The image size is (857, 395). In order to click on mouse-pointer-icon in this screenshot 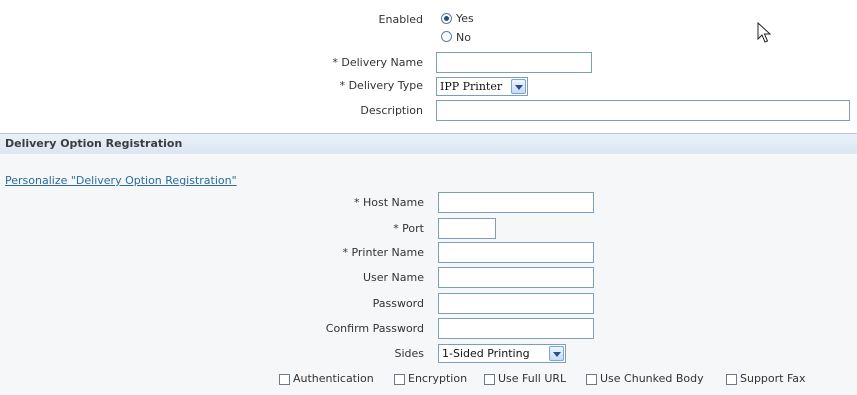, I will do `click(764, 32)`.